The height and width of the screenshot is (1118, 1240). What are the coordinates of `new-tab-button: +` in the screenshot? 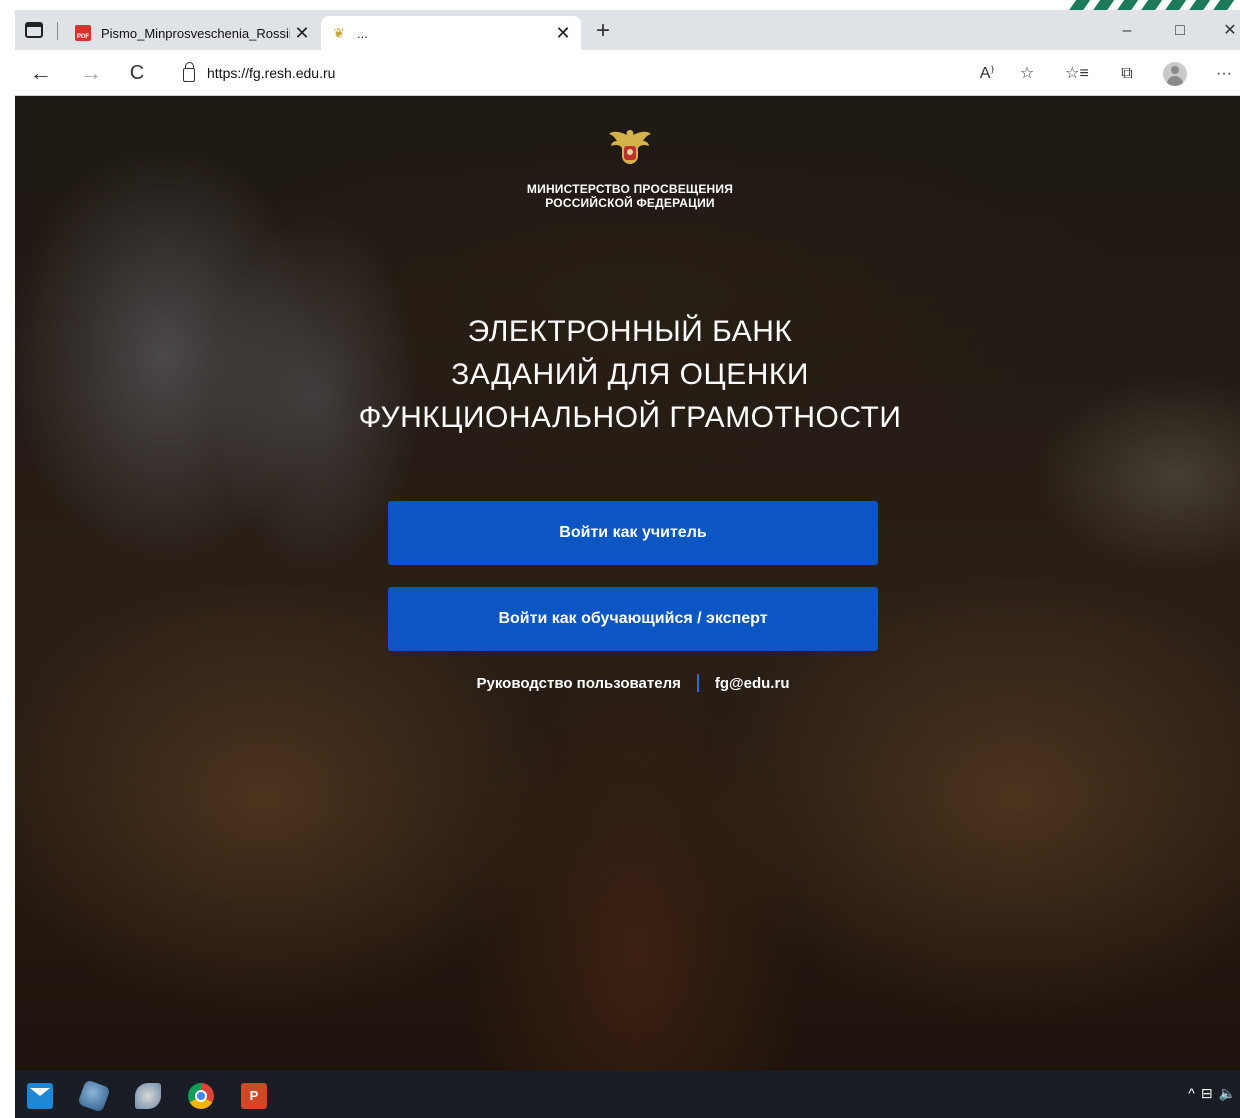 It's located at (603, 31).